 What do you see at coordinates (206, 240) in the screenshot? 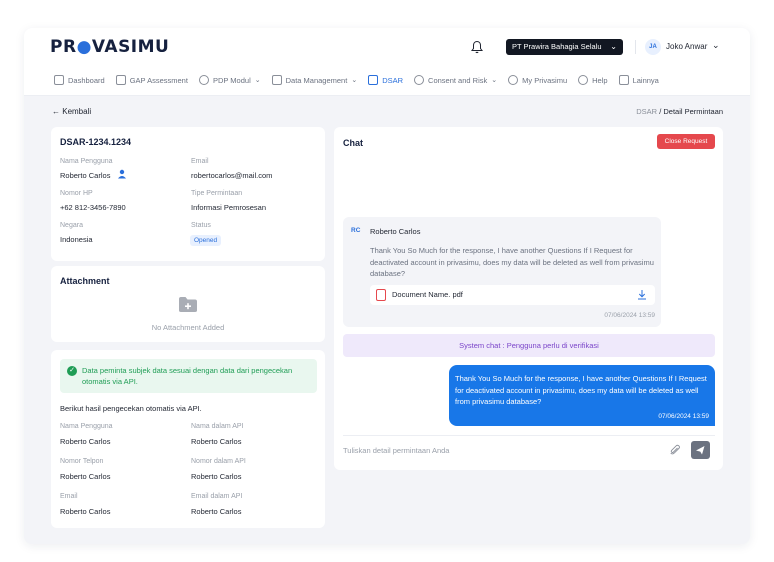
I see `status-badge: Opened` at bounding box center [206, 240].